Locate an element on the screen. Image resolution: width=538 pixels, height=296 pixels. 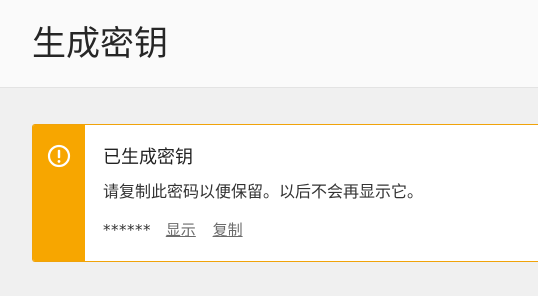
message-text: 请复制此密码以便保留。以后不会再显示它。 is located at coordinates (263, 191).